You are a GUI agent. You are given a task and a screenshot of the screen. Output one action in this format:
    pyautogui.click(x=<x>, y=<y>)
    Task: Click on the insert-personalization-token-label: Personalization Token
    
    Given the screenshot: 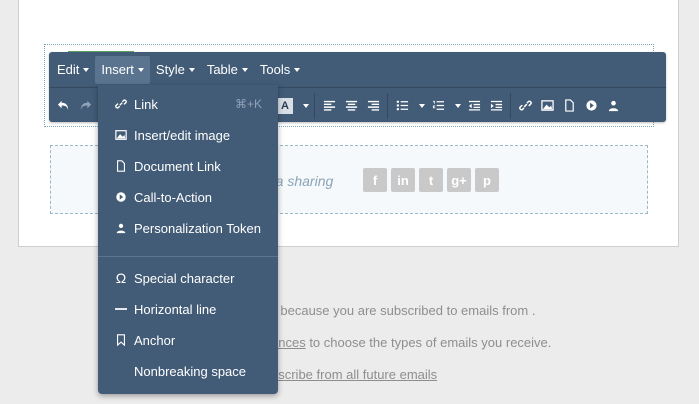 What is the action you would take?
    pyautogui.click(x=197, y=228)
    